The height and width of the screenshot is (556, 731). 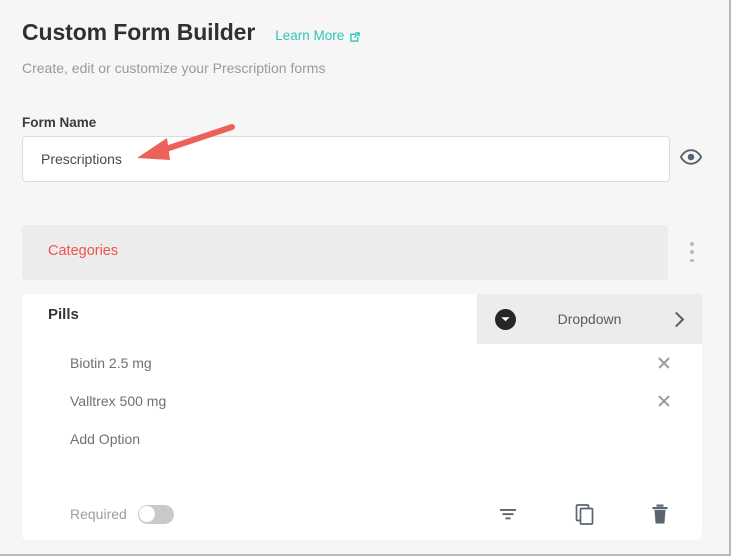 I want to click on settings-filter-icon, so click(x=508, y=514).